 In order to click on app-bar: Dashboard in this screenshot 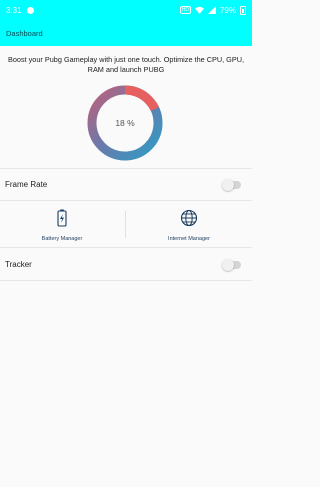, I will do `click(126, 33)`.